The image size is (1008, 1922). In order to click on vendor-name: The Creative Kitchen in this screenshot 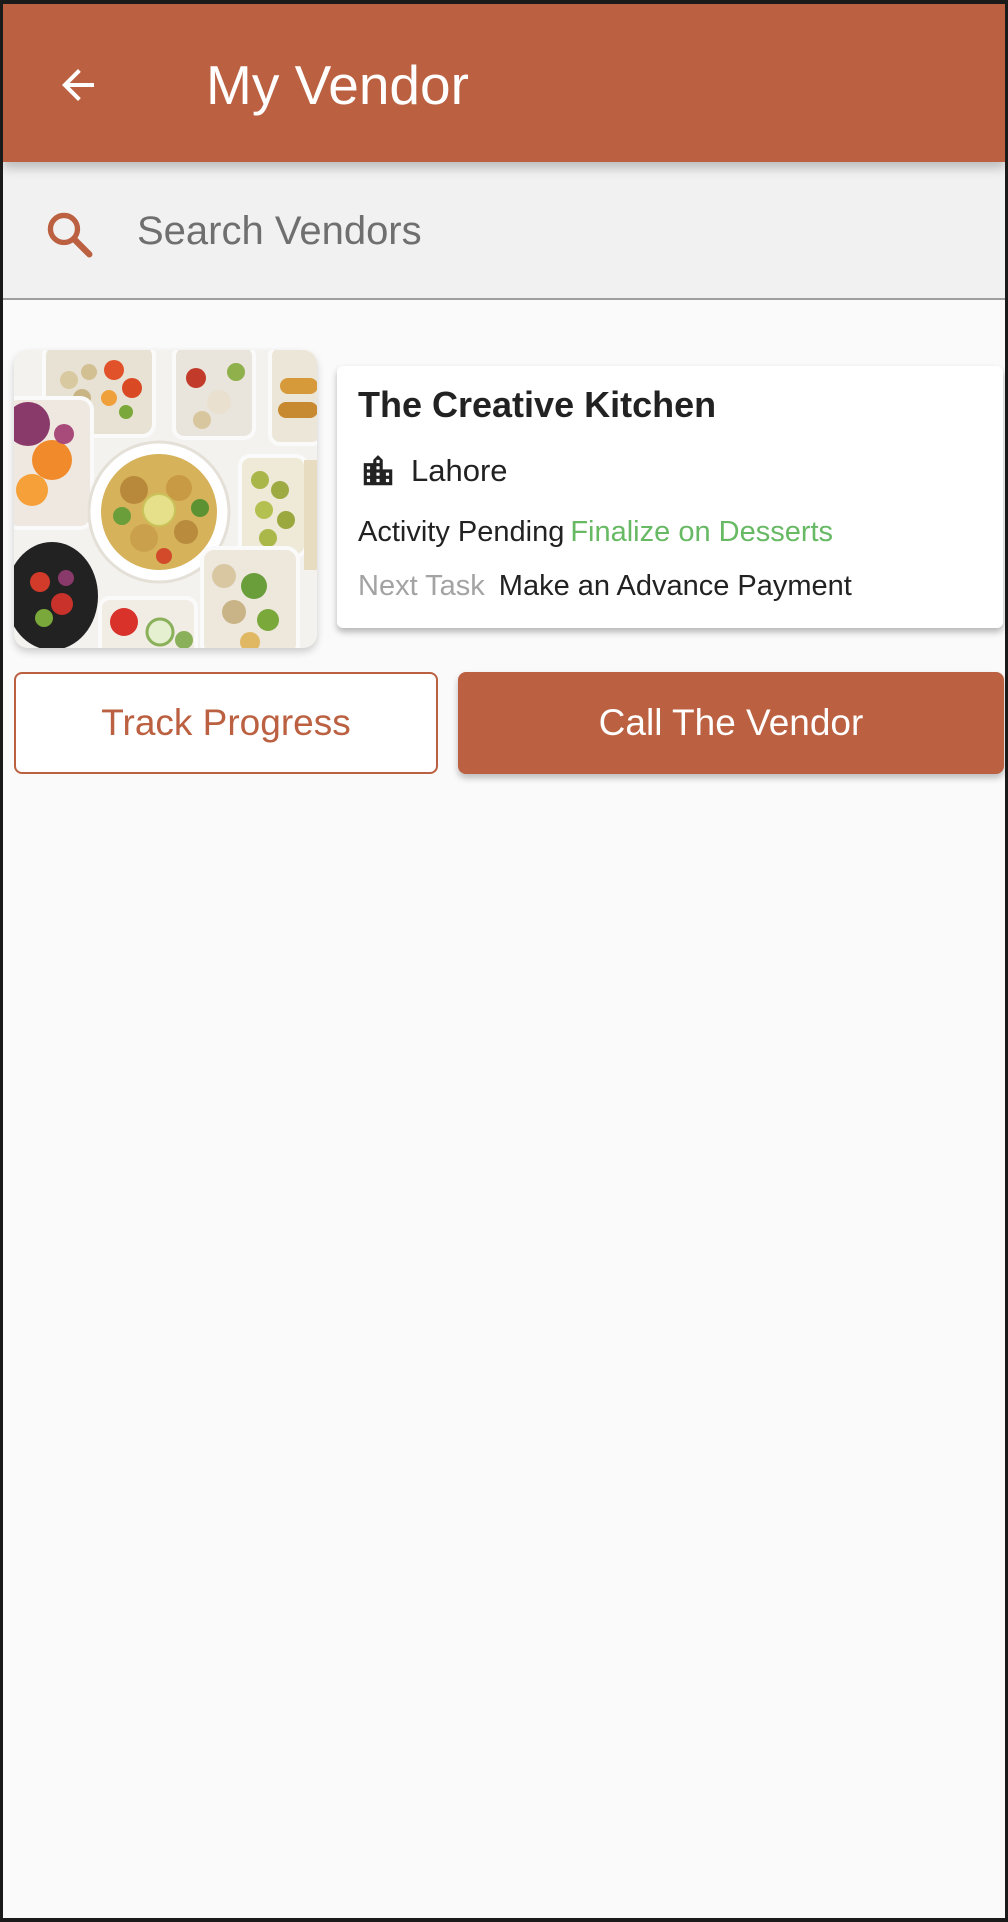, I will do `click(537, 404)`.